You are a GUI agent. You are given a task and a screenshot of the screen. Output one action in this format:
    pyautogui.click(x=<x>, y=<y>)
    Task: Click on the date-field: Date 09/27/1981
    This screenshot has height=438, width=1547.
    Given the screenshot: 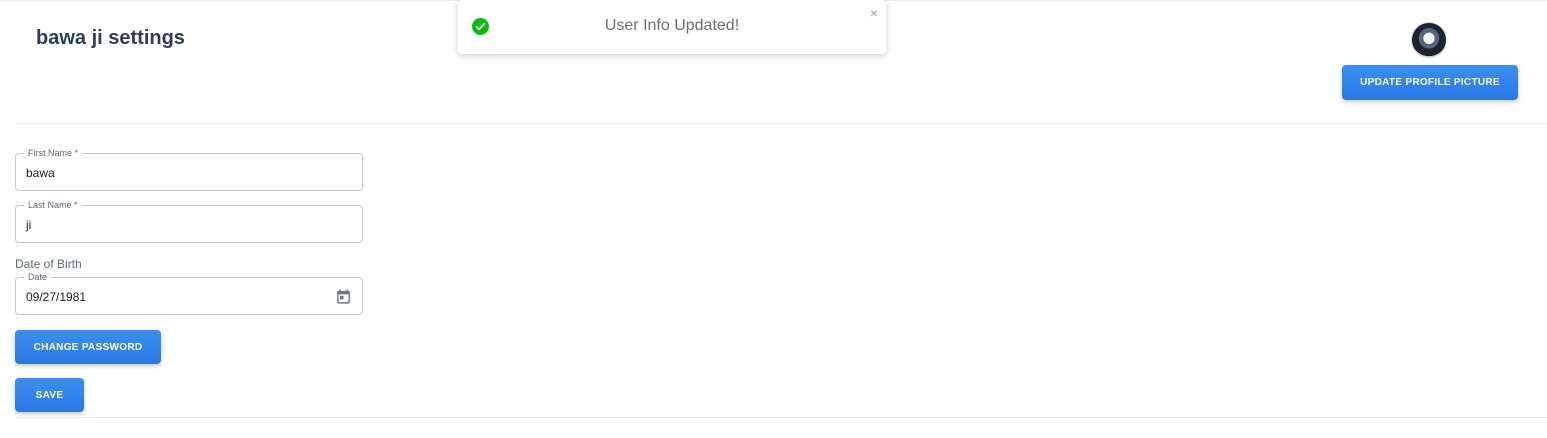 What is the action you would take?
    pyautogui.click(x=189, y=293)
    